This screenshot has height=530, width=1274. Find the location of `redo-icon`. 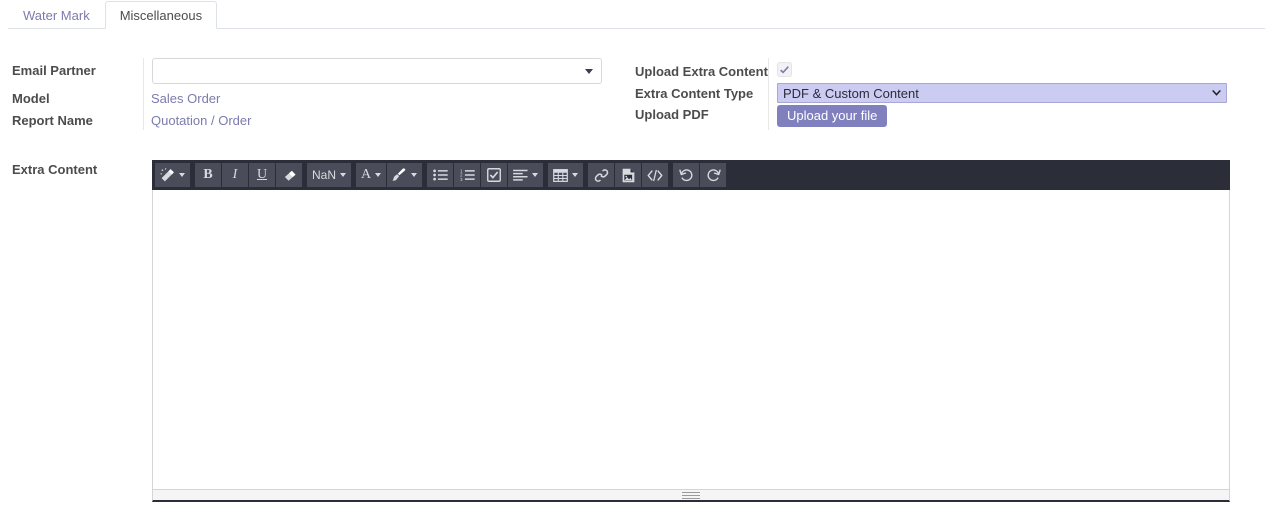

redo-icon is located at coordinates (714, 175).